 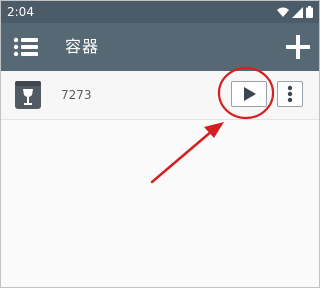 I want to click on page-title: 容器, so click(x=82, y=46).